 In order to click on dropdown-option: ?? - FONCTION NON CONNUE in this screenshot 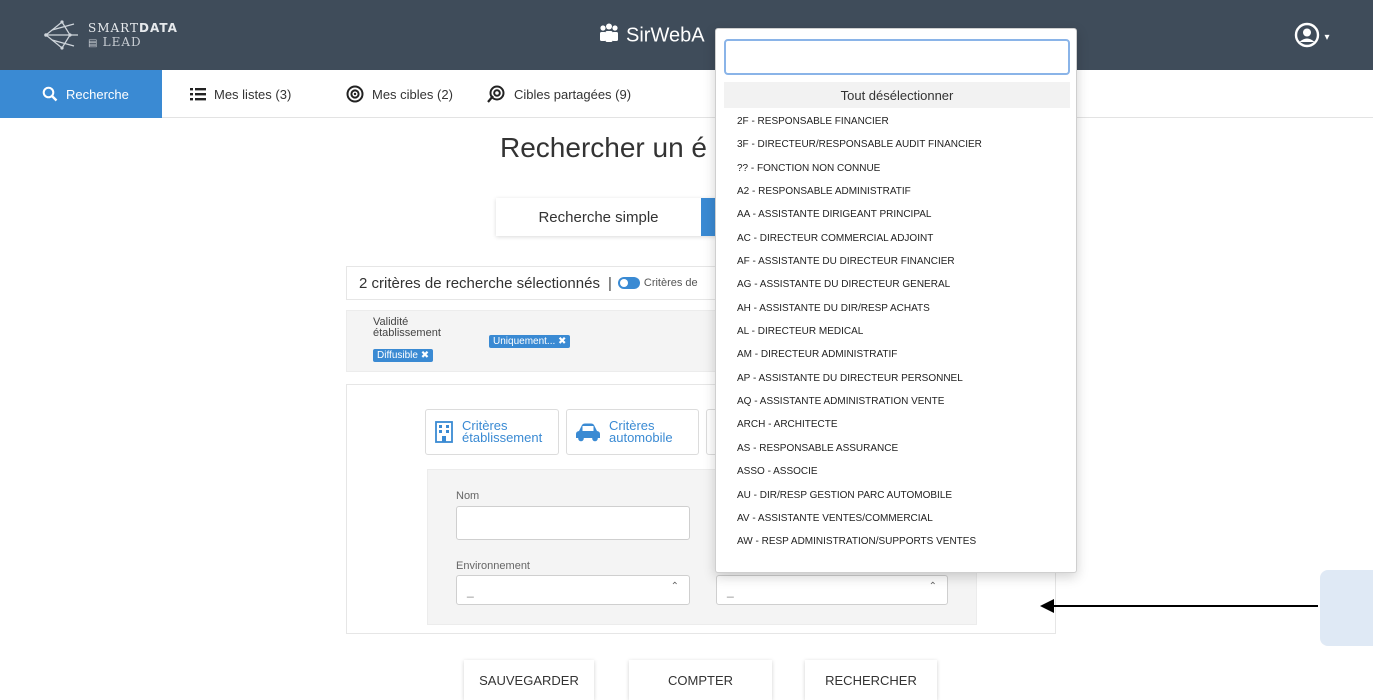, I will do `click(896, 173)`.